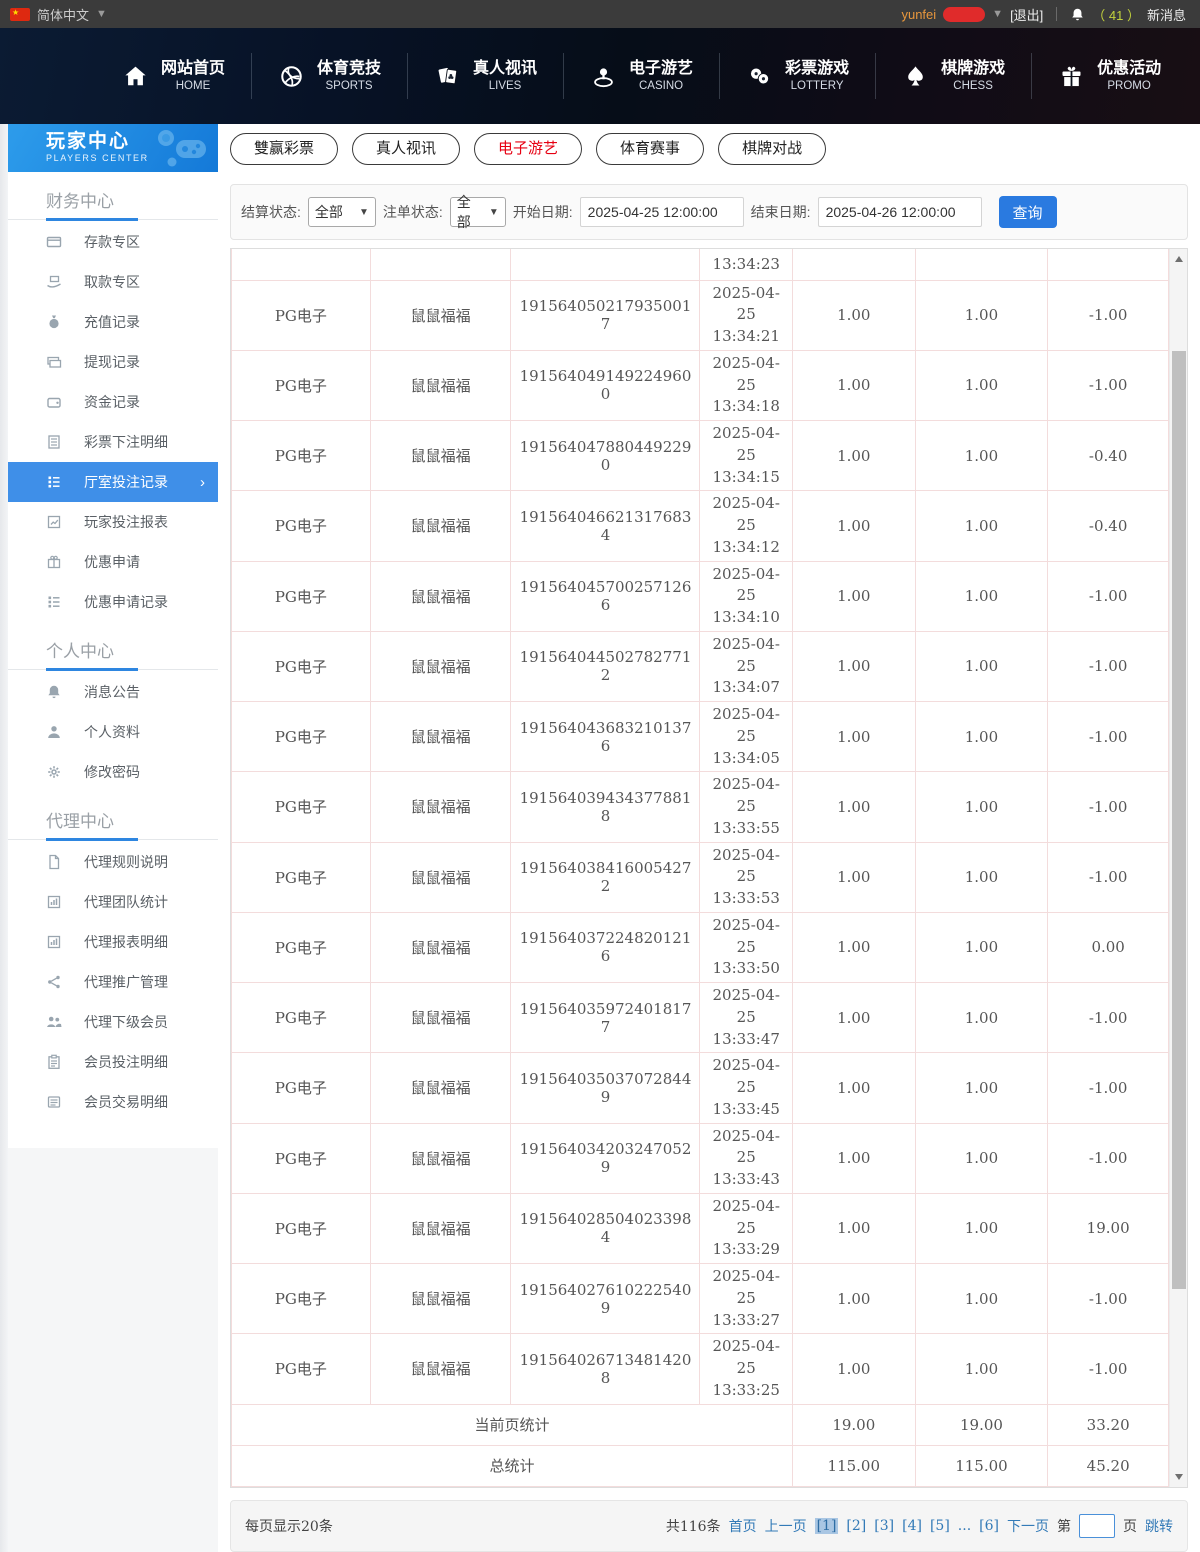 The width and height of the screenshot is (1200, 1552). What do you see at coordinates (291, 76) in the screenshot?
I see `sports-ball-icon` at bounding box center [291, 76].